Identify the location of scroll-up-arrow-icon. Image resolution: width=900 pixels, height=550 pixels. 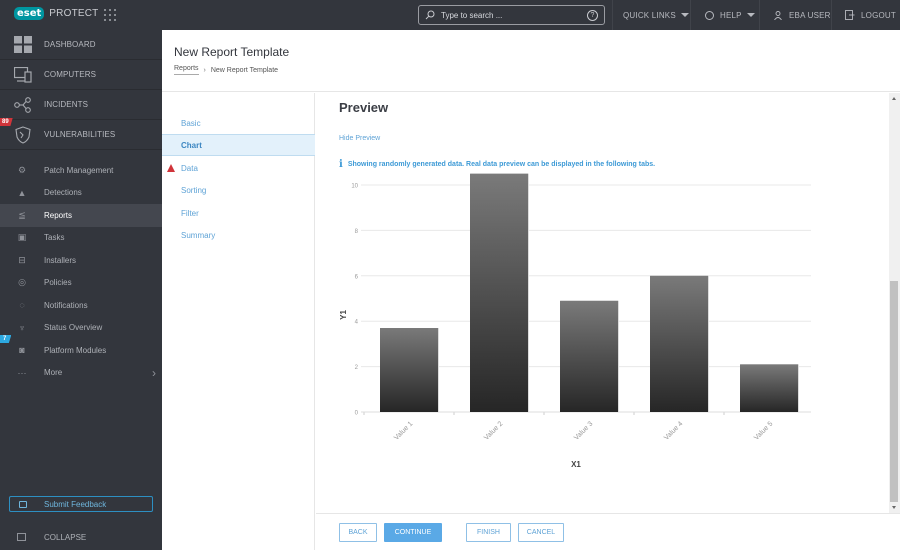
(894, 98).